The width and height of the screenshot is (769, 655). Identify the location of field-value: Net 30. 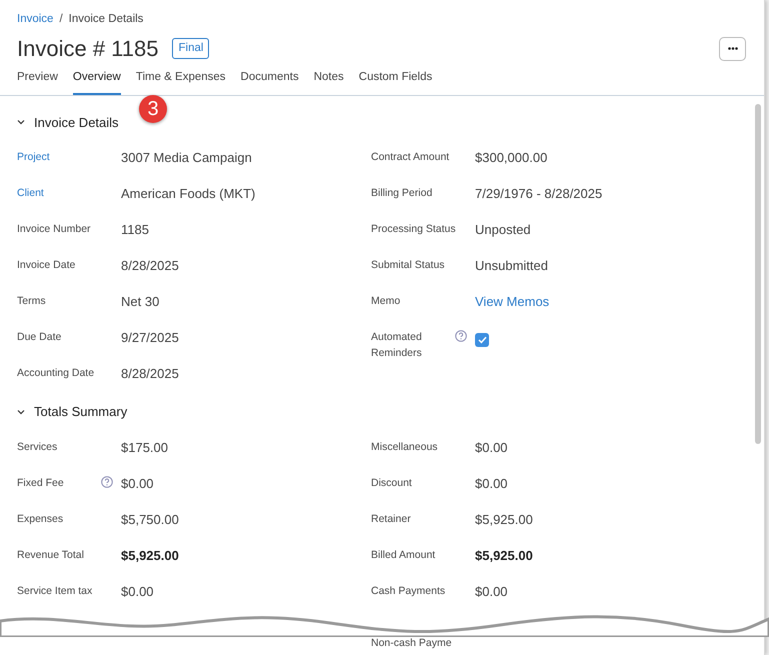
(140, 302).